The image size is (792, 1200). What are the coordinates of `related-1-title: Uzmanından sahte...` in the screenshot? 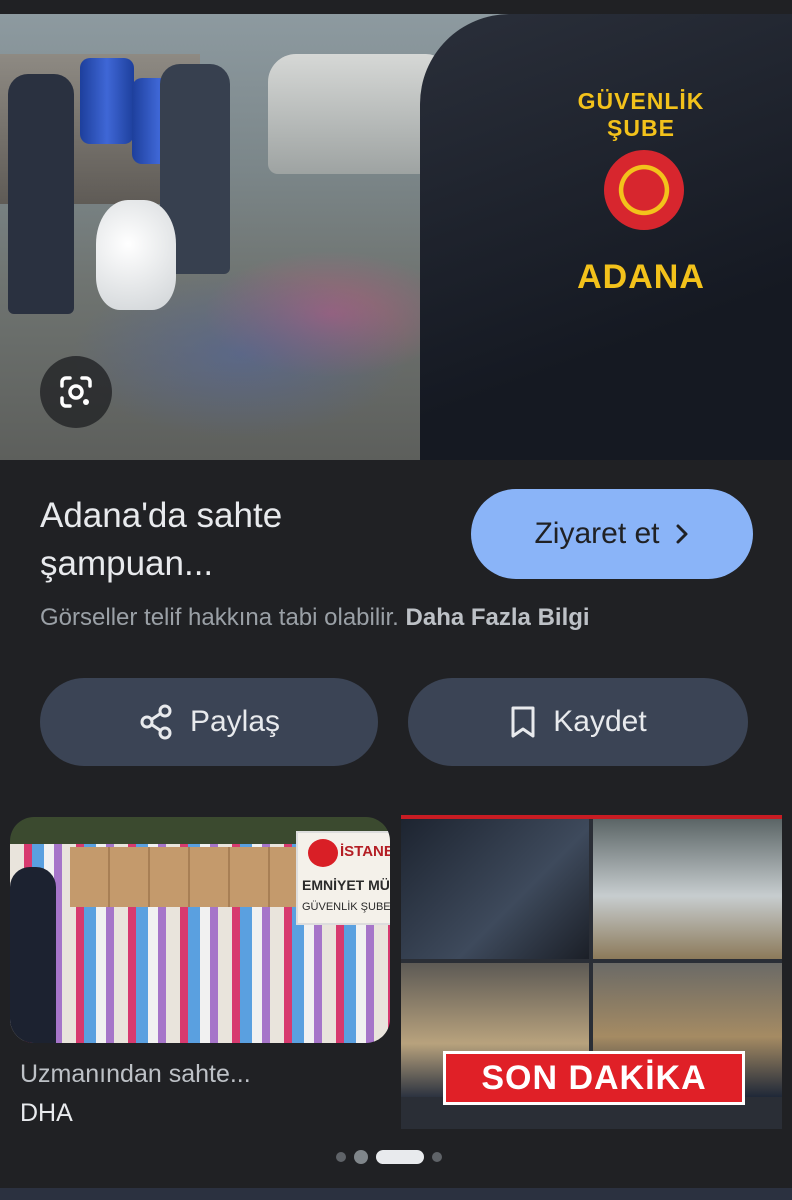 It's located at (135, 1074).